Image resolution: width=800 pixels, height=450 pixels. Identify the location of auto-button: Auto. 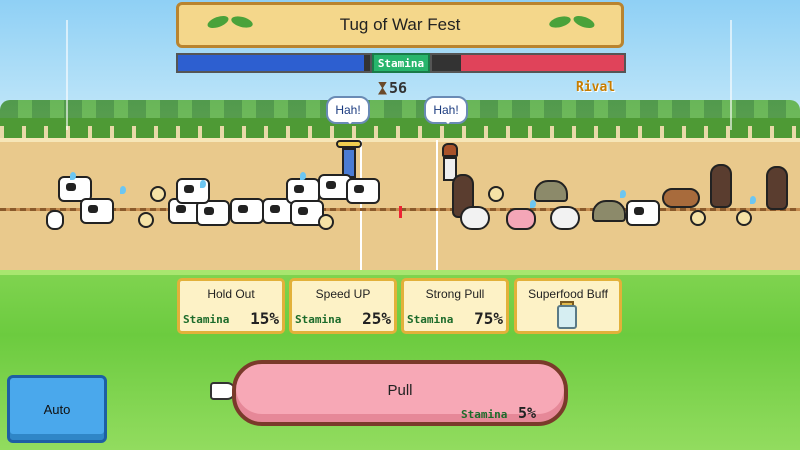
(57, 409).